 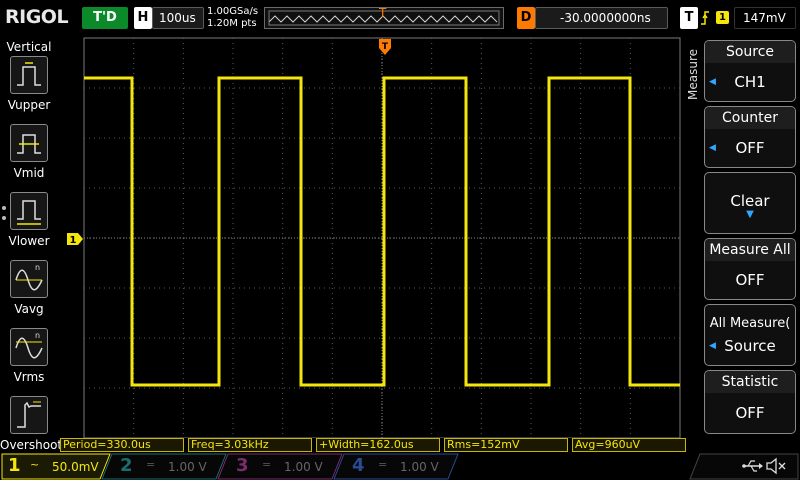 What do you see at coordinates (750, 335) in the screenshot?
I see `menu-all-measure-source-button: All Measure( ◀ Source` at bounding box center [750, 335].